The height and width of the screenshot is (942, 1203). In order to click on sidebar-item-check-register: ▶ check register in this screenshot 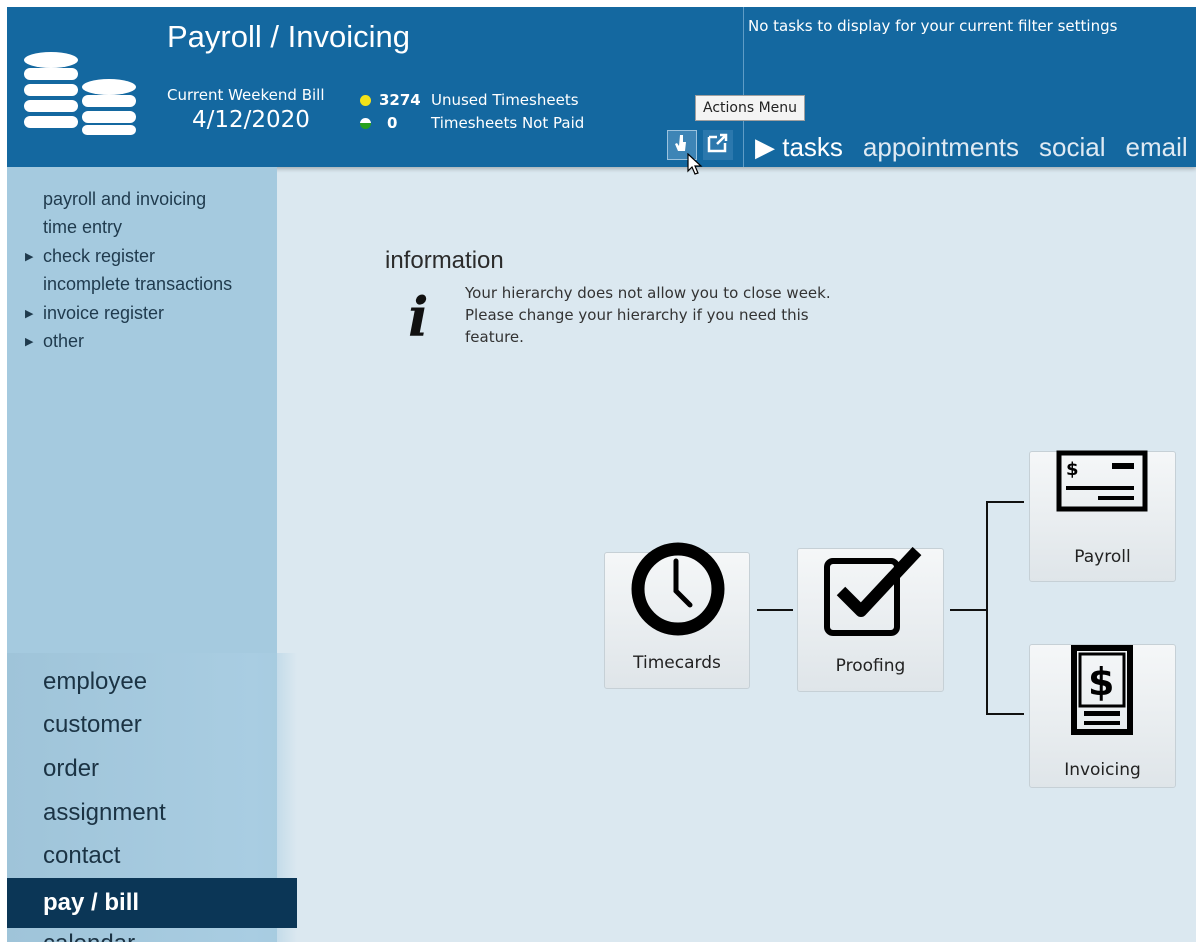, I will do `click(128, 256)`.